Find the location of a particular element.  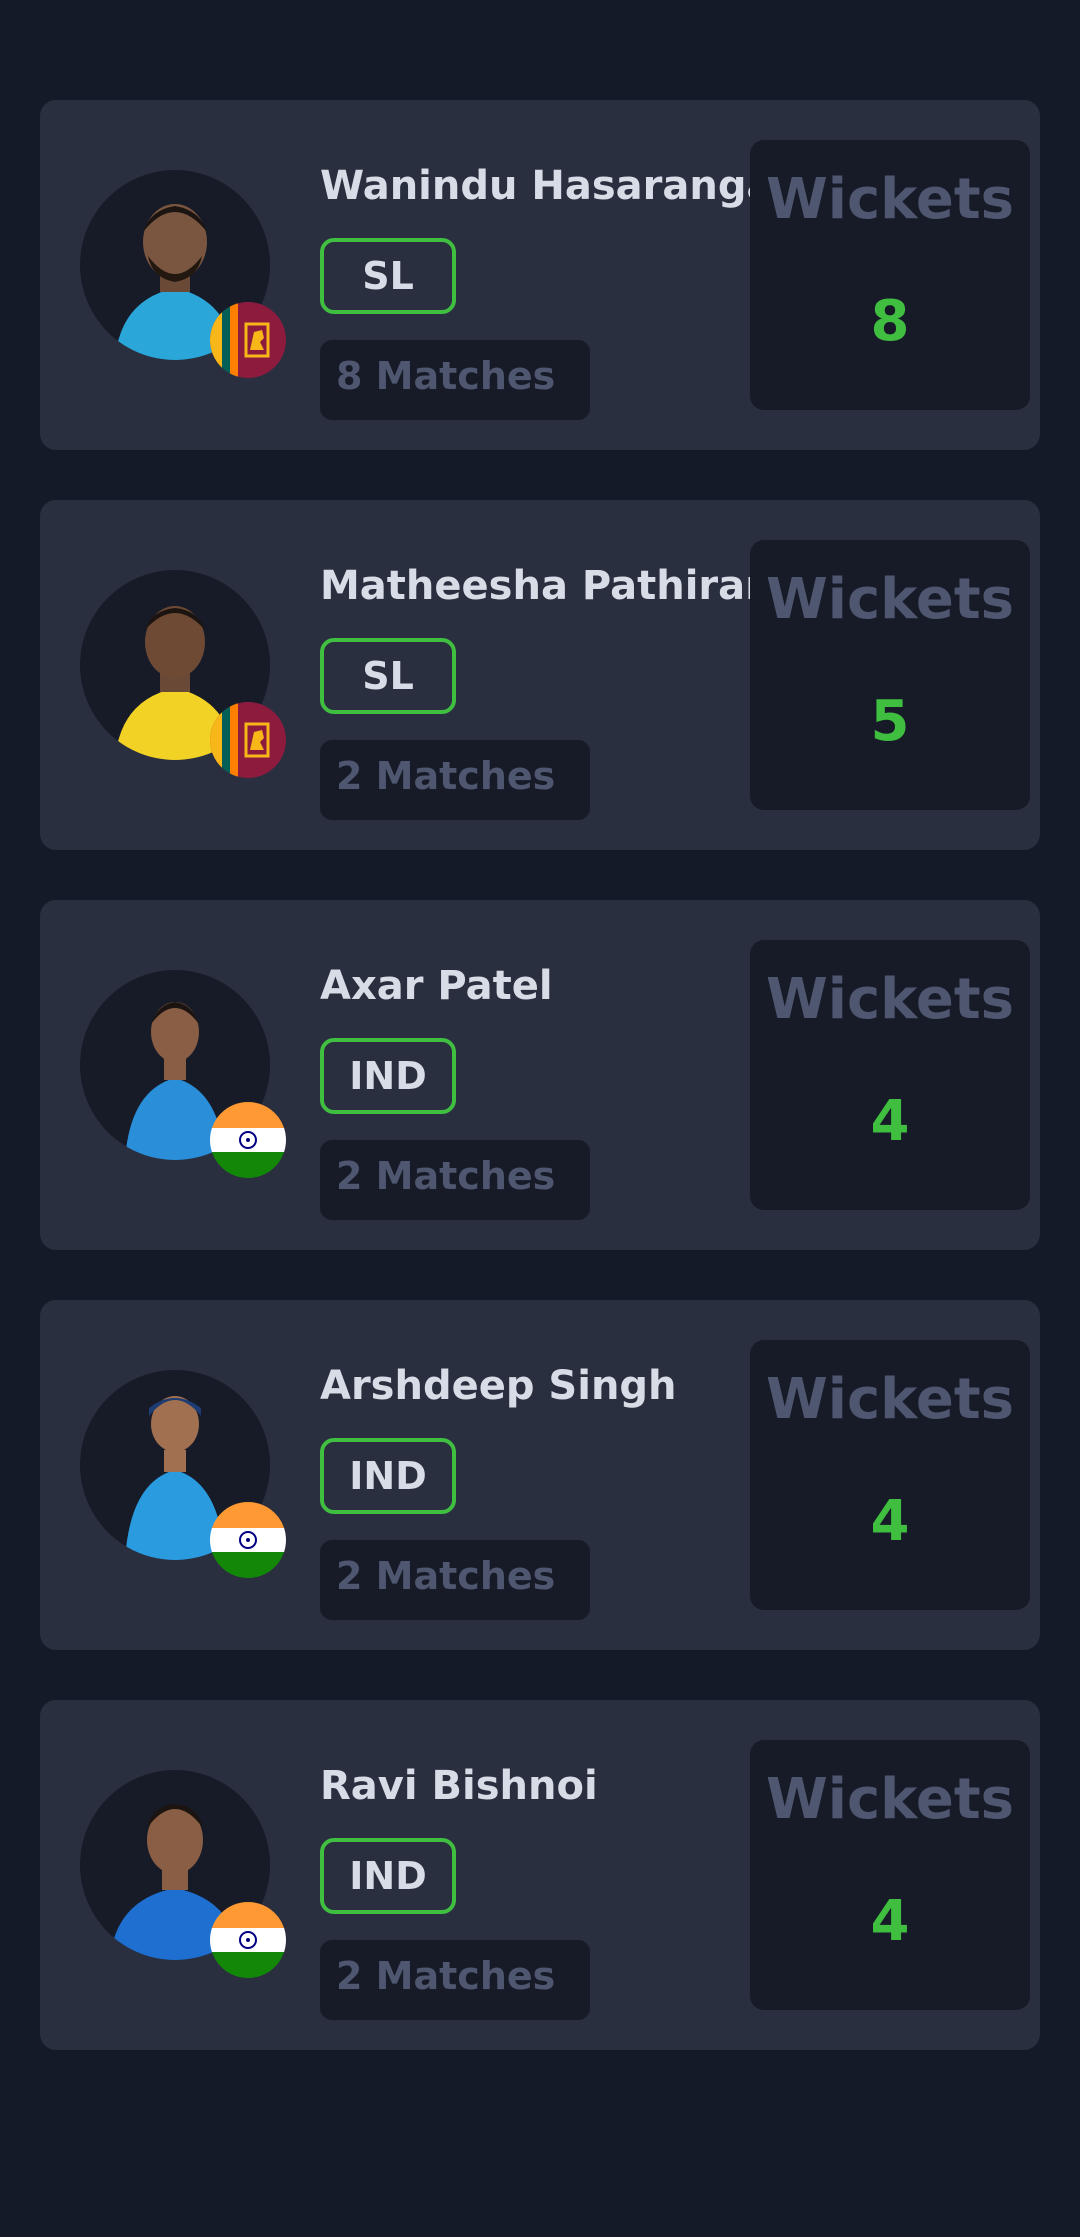

player-card: Wanindu Hasaranga SL 8 Matches Wickets 8 is located at coordinates (540, 275).